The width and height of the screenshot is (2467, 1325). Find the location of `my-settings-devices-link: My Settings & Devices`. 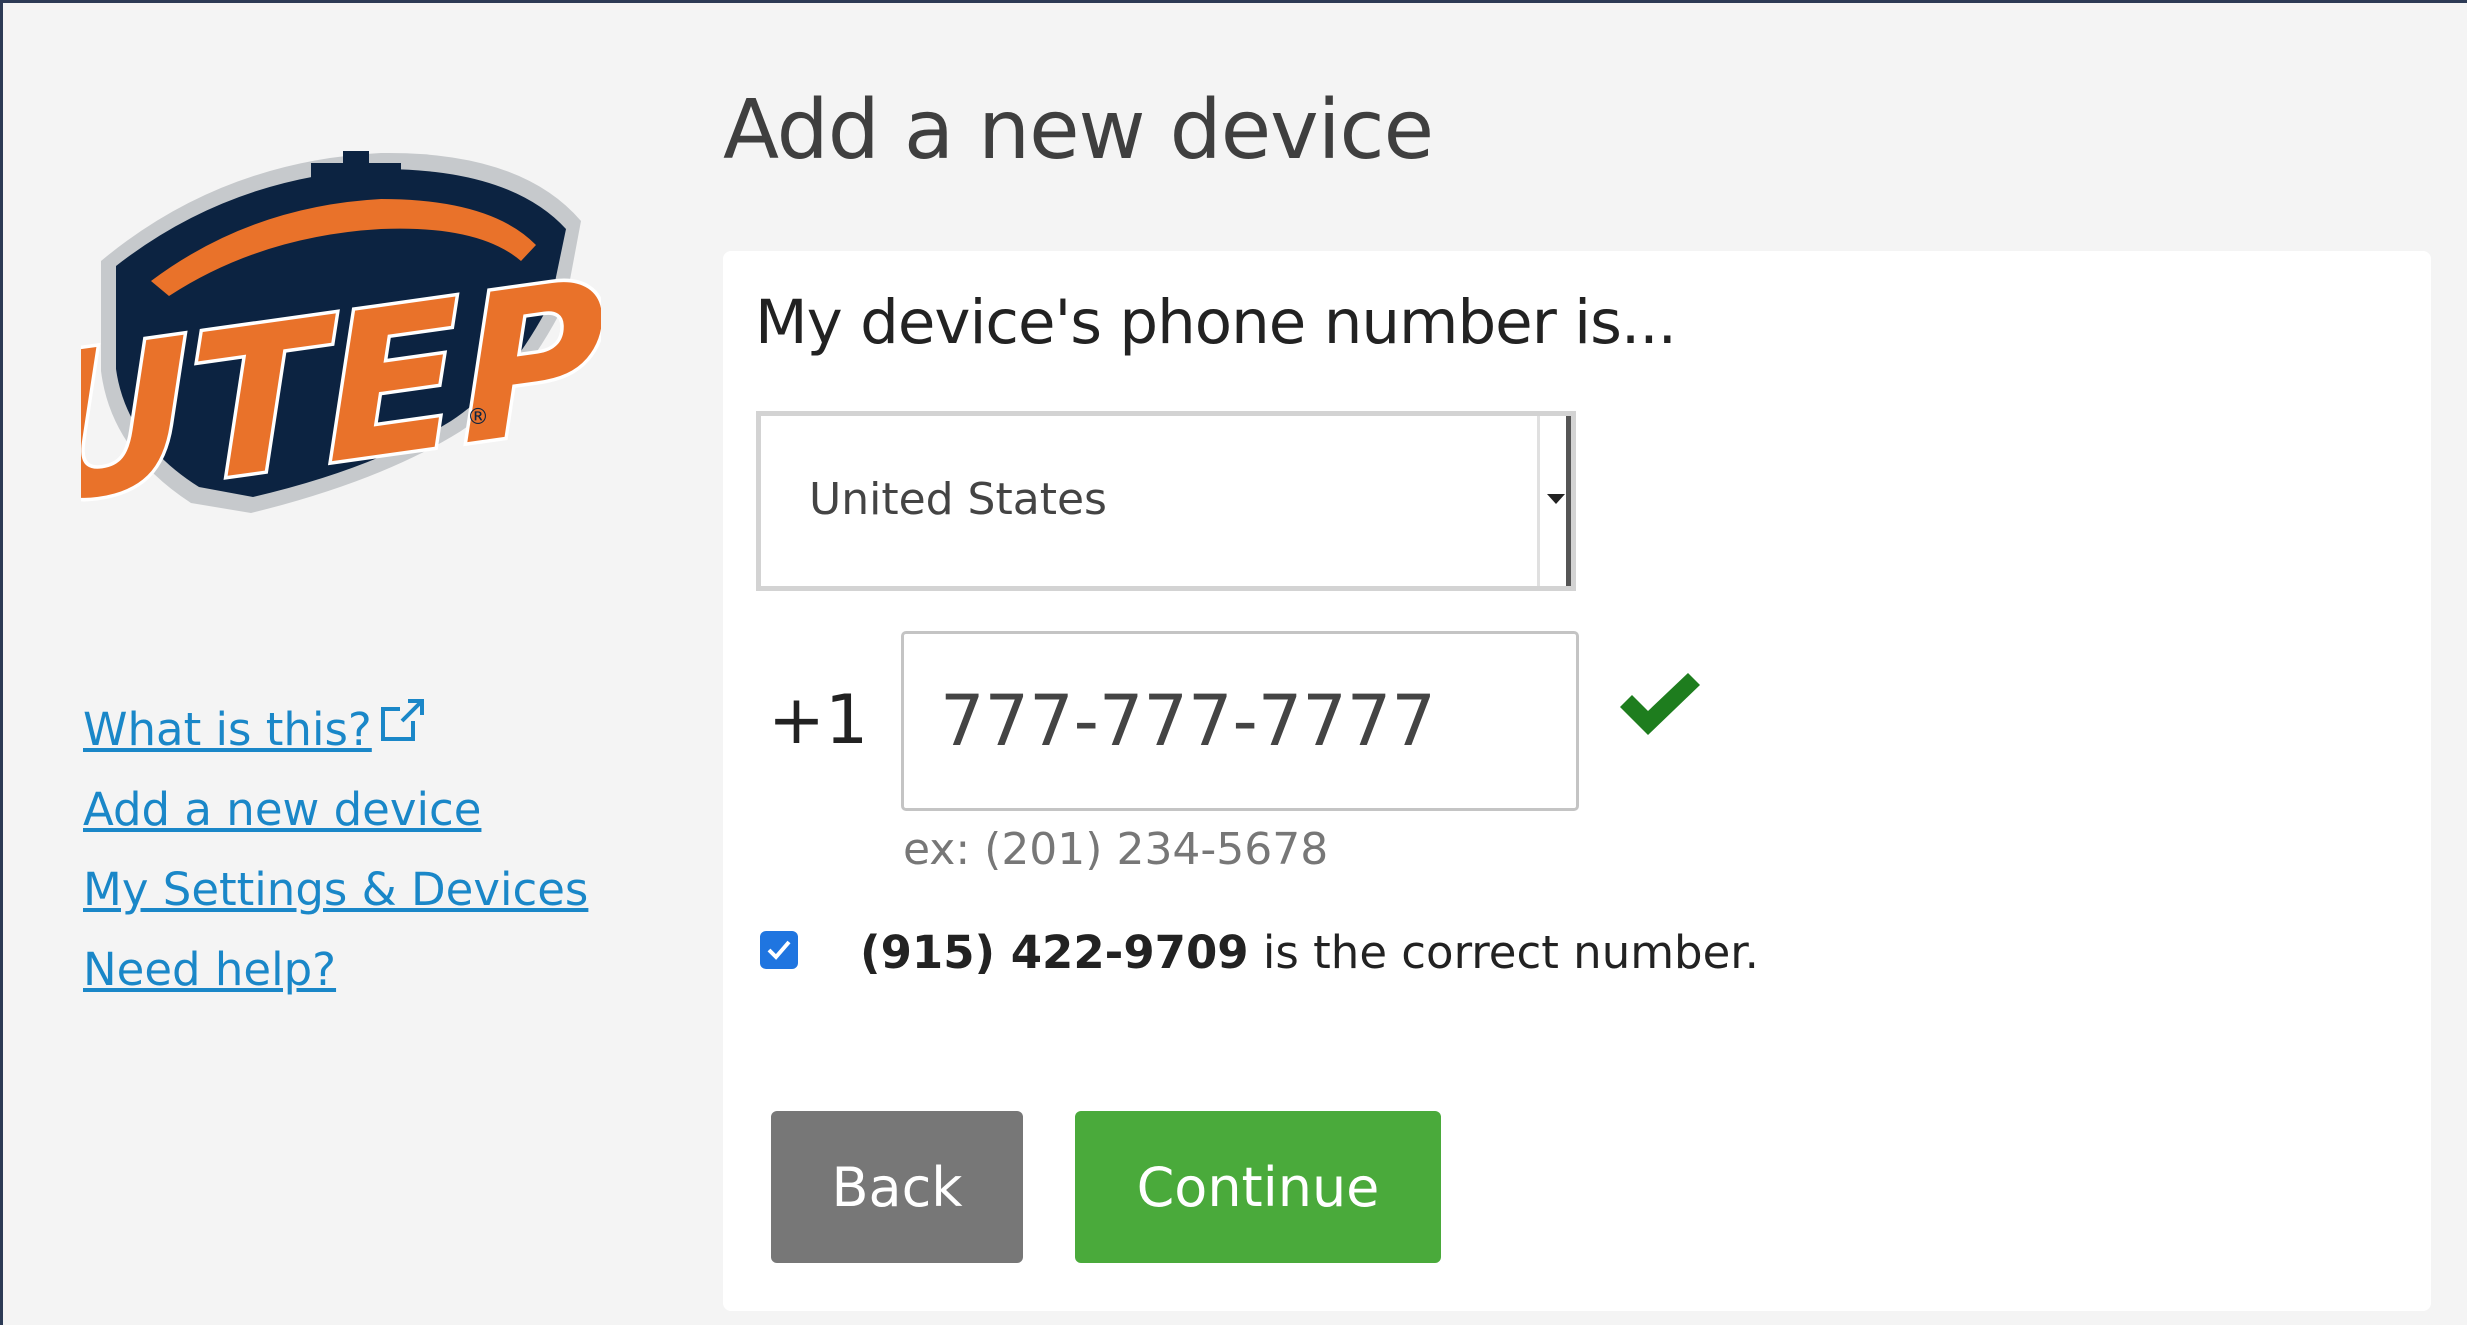

my-settings-devices-link: My Settings & Devices is located at coordinates (335, 890).